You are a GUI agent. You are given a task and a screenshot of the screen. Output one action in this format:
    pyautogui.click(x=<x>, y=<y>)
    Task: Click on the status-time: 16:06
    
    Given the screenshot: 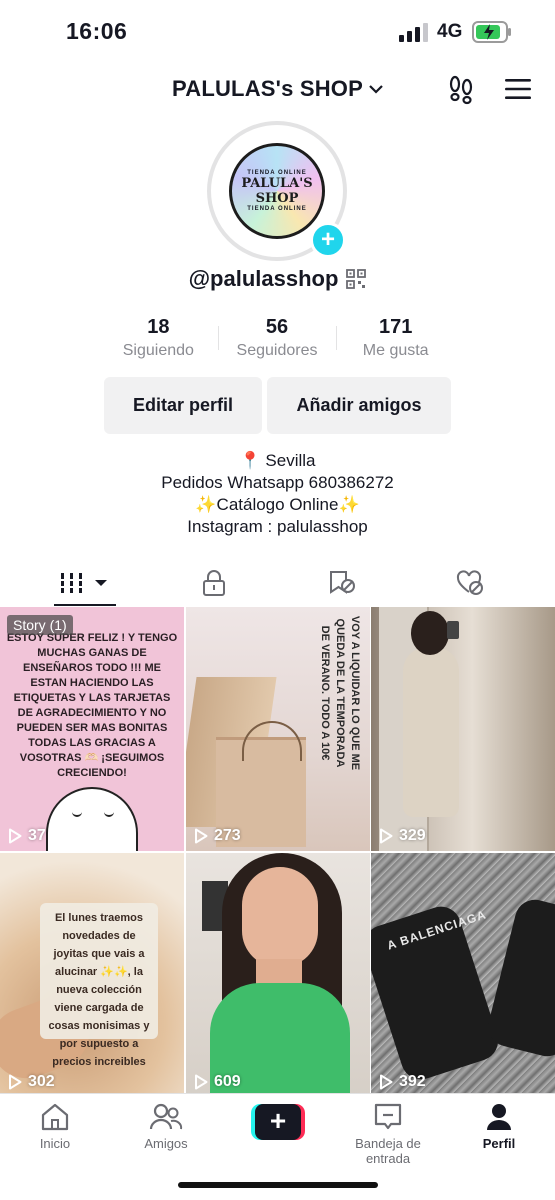 What is the action you would take?
    pyautogui.click(x=97, y=31)
    